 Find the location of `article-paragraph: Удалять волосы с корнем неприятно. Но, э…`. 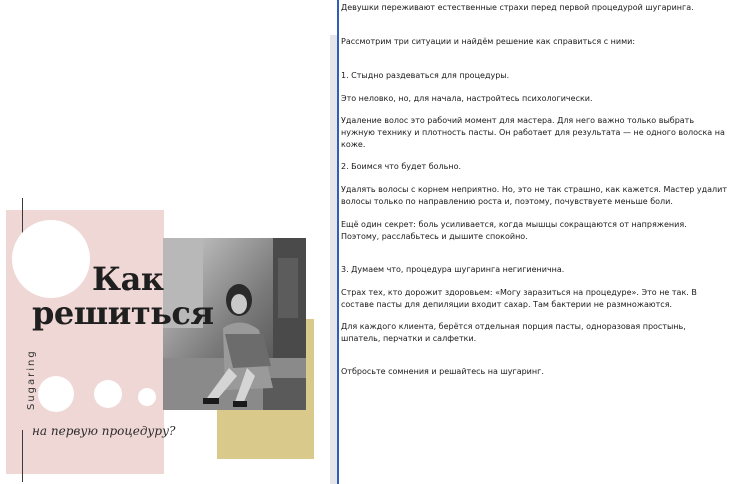

article-paragraph: Удалять волосы с корнем неприятно. Но, э… is located at coordinates (534, 195).